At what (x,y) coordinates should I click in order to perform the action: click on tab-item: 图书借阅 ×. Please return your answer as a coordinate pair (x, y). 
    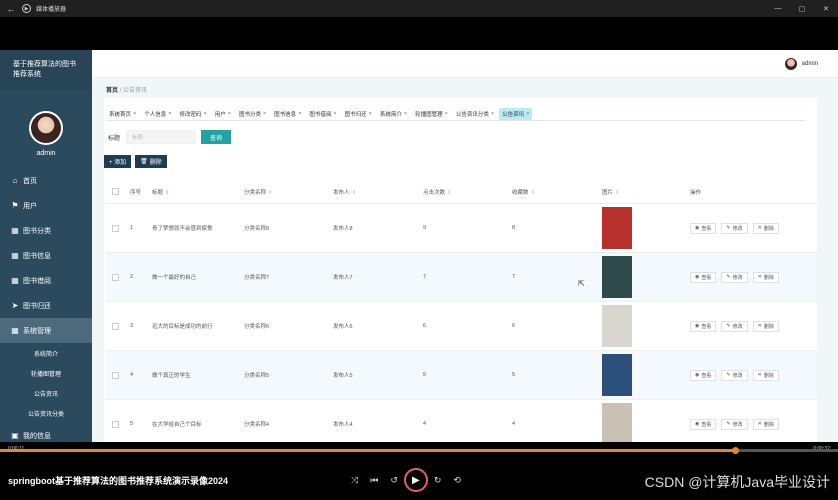
    Looking at the image, I should click on (322, 114).